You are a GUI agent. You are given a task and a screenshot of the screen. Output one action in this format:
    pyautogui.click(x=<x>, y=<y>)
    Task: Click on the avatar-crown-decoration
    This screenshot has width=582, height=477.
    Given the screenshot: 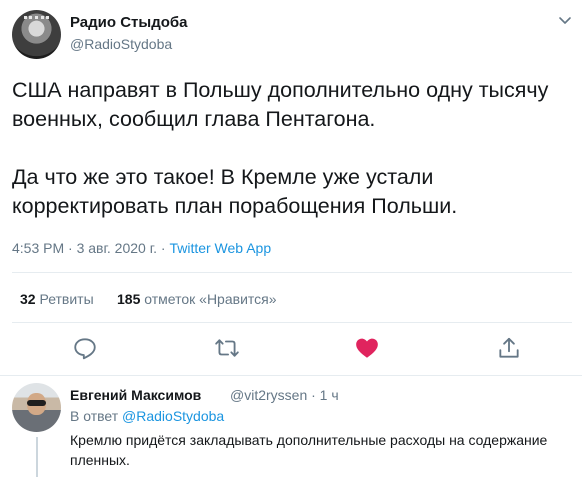 What is the action you would take?
    pyautogui.click(x=36, y=22)
    